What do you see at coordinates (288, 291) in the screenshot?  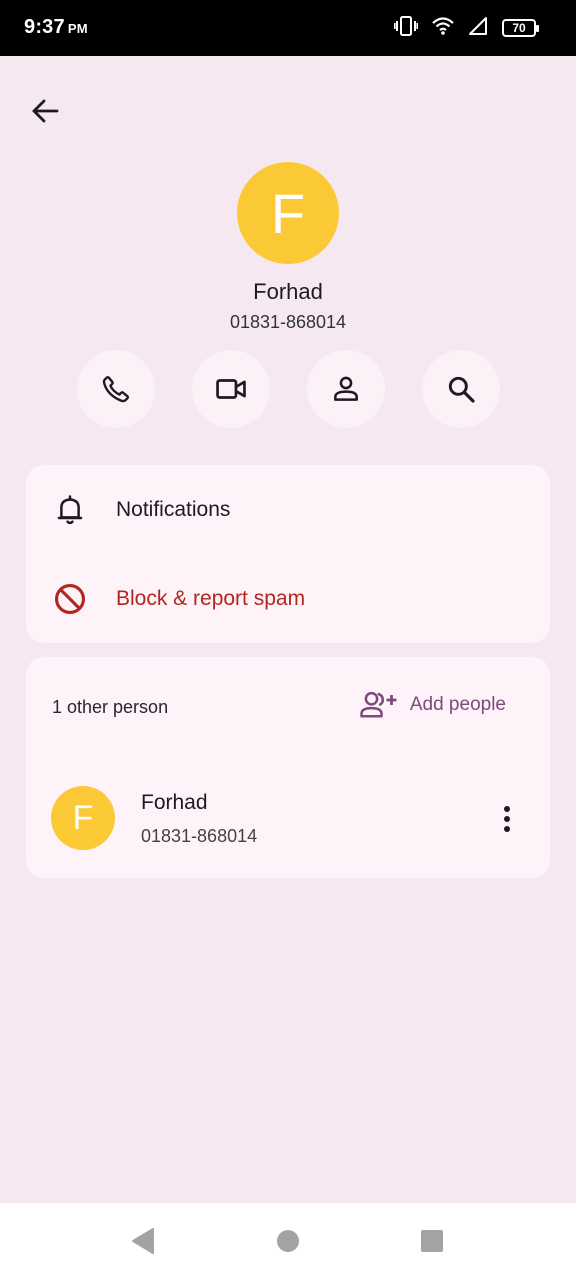 I see `contact-name: Forhad` at bounding box center [288, 291].